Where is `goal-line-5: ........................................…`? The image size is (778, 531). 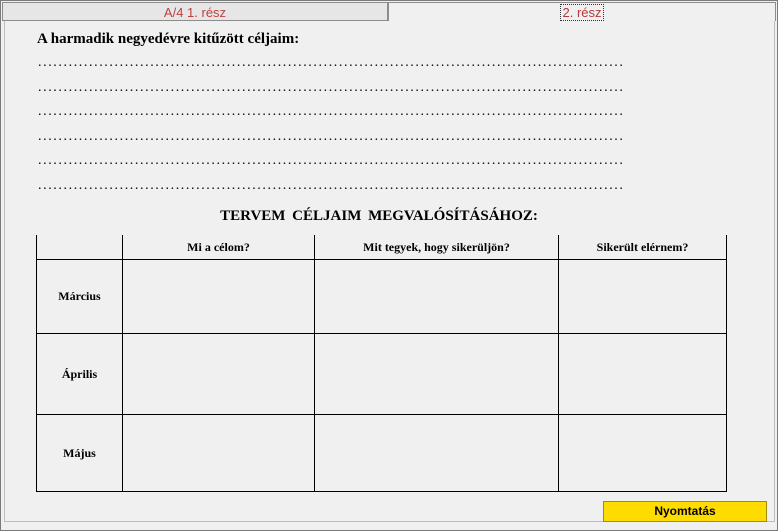
goal-line-5: ........................................… is located at coordinates (370, 161).